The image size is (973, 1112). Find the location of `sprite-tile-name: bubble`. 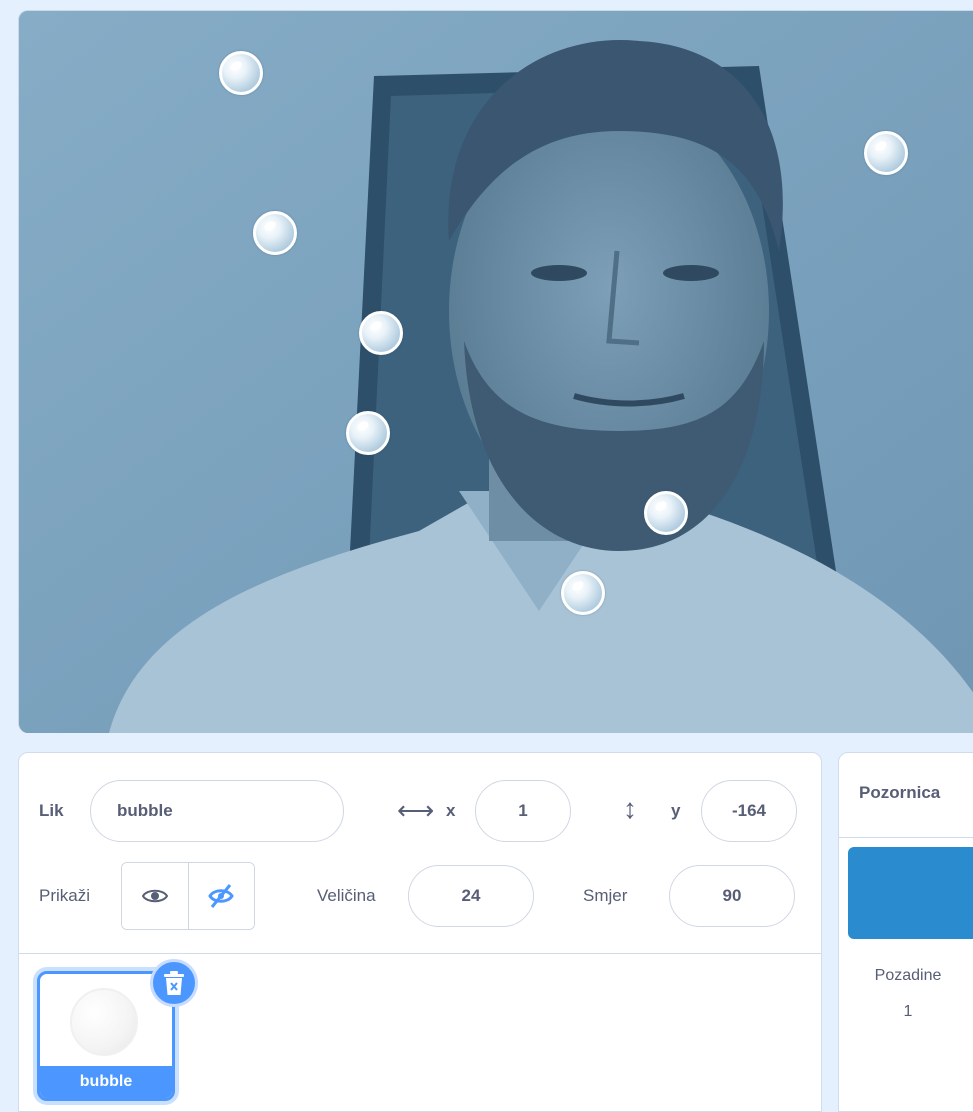

sprite-tile-name: bubble is located at coordinates (106, 1082).